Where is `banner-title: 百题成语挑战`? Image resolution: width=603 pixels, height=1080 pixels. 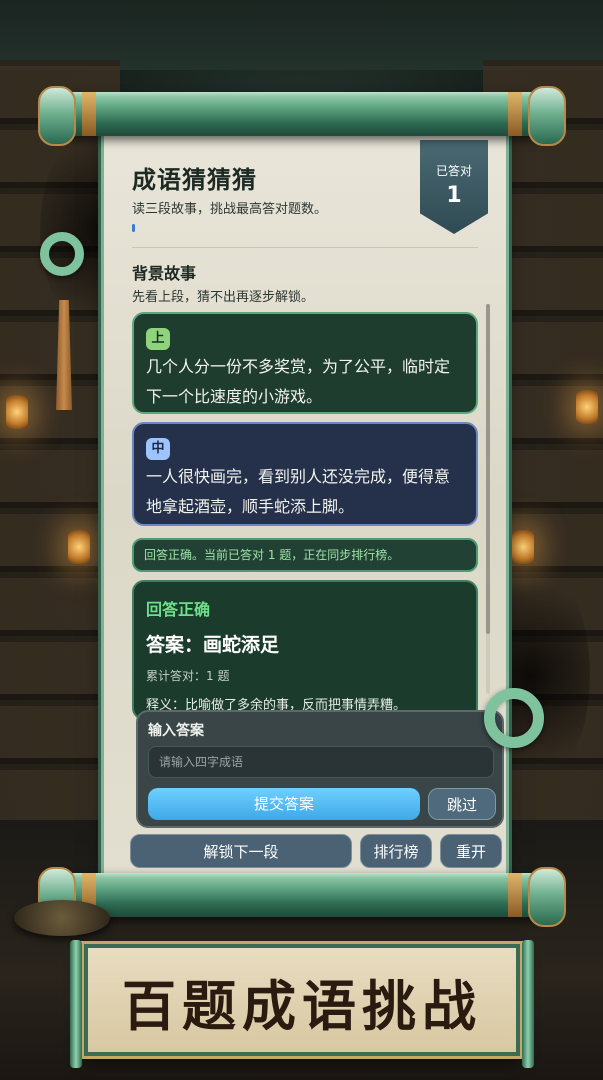 banner-title: 百题成语挑战 is located at coordinates (302, 1006).